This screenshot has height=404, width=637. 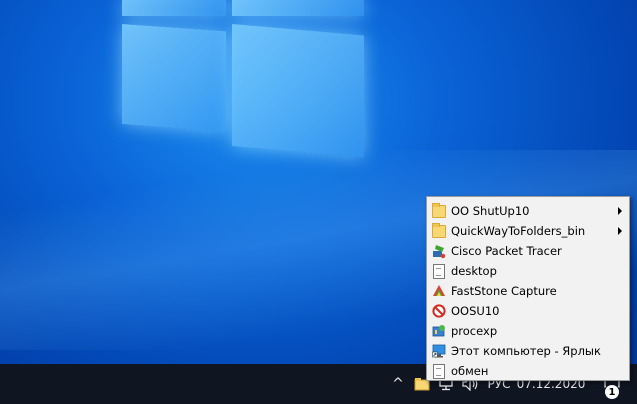 I want to click on menu-item-faststone-capture: FastStone Capture, so click(x=528, y=291).